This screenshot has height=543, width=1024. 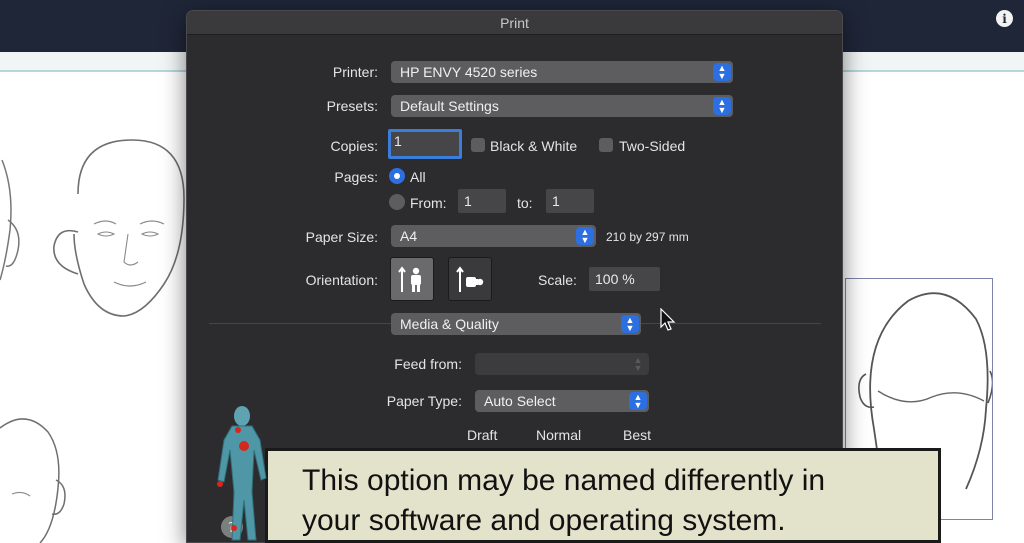 What do you see at coordinates (562, 72) in the screenshot?
I see `printer-select: HP ENVY 4520 series ▲ ▼` at bounding box center [562, 72].